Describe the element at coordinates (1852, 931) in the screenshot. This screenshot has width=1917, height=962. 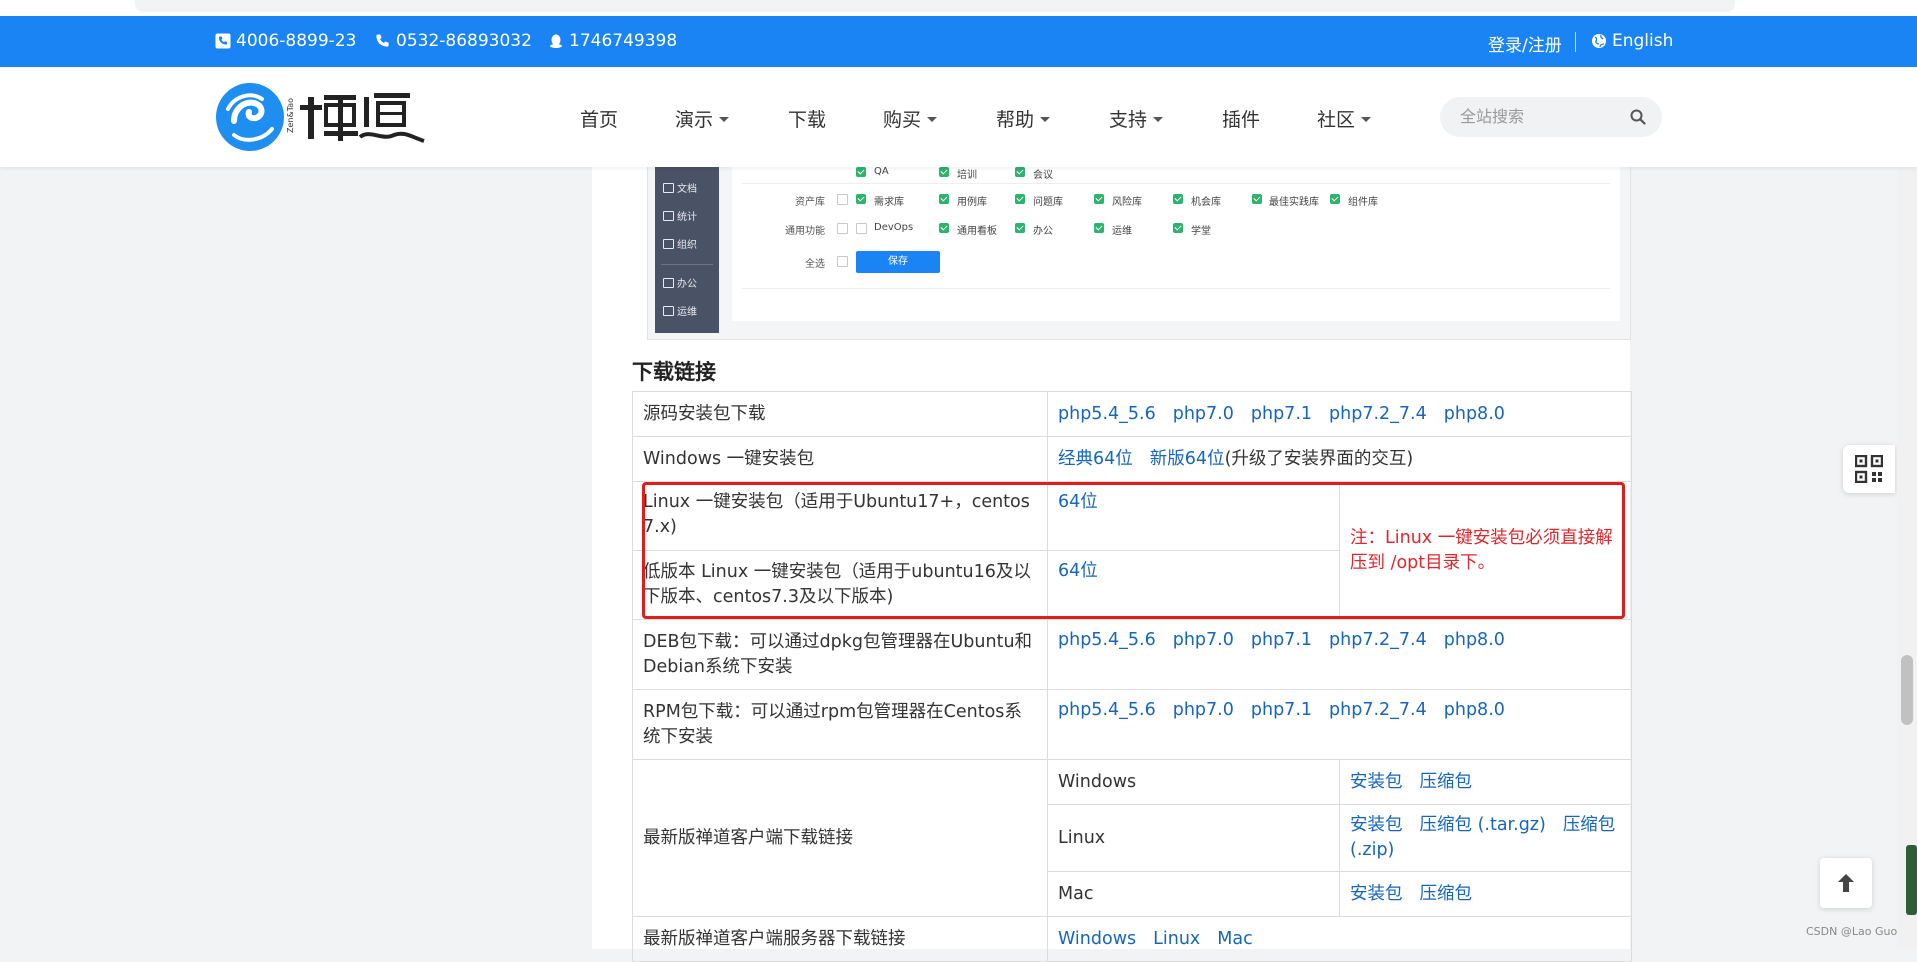
I see `csdn-watermark: CSDN @Lao Guo` at that location.